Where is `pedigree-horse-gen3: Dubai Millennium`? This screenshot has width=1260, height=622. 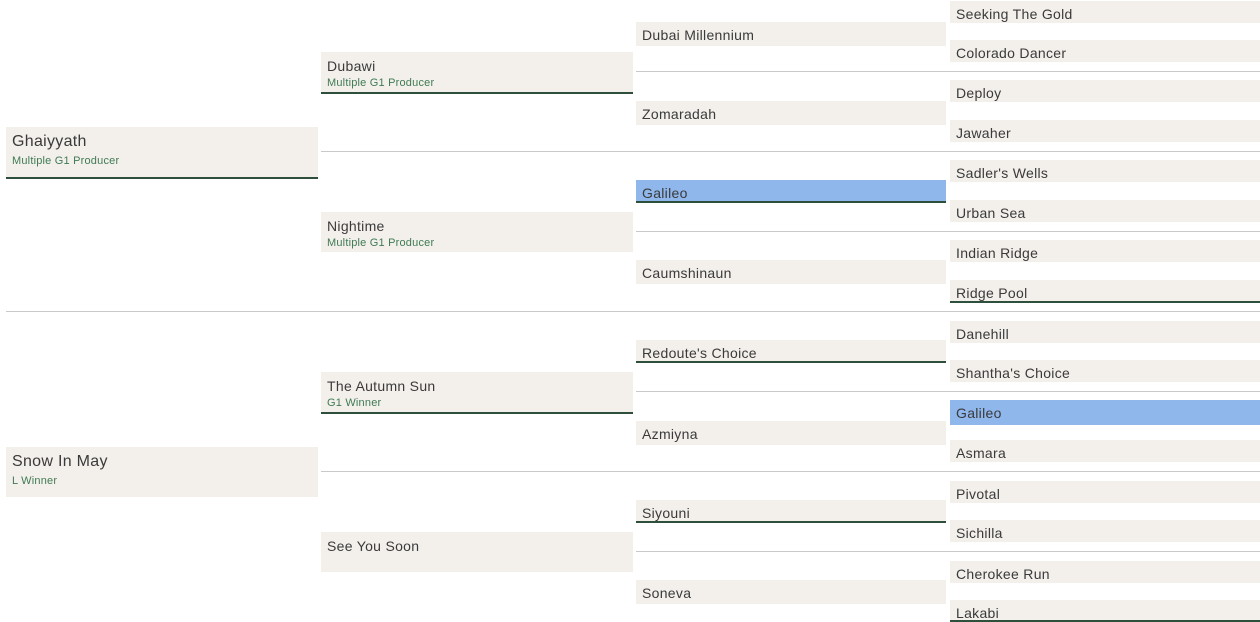
pedigree-horse-gen3: Dubai Millennium is located at coordinates (791, 34).